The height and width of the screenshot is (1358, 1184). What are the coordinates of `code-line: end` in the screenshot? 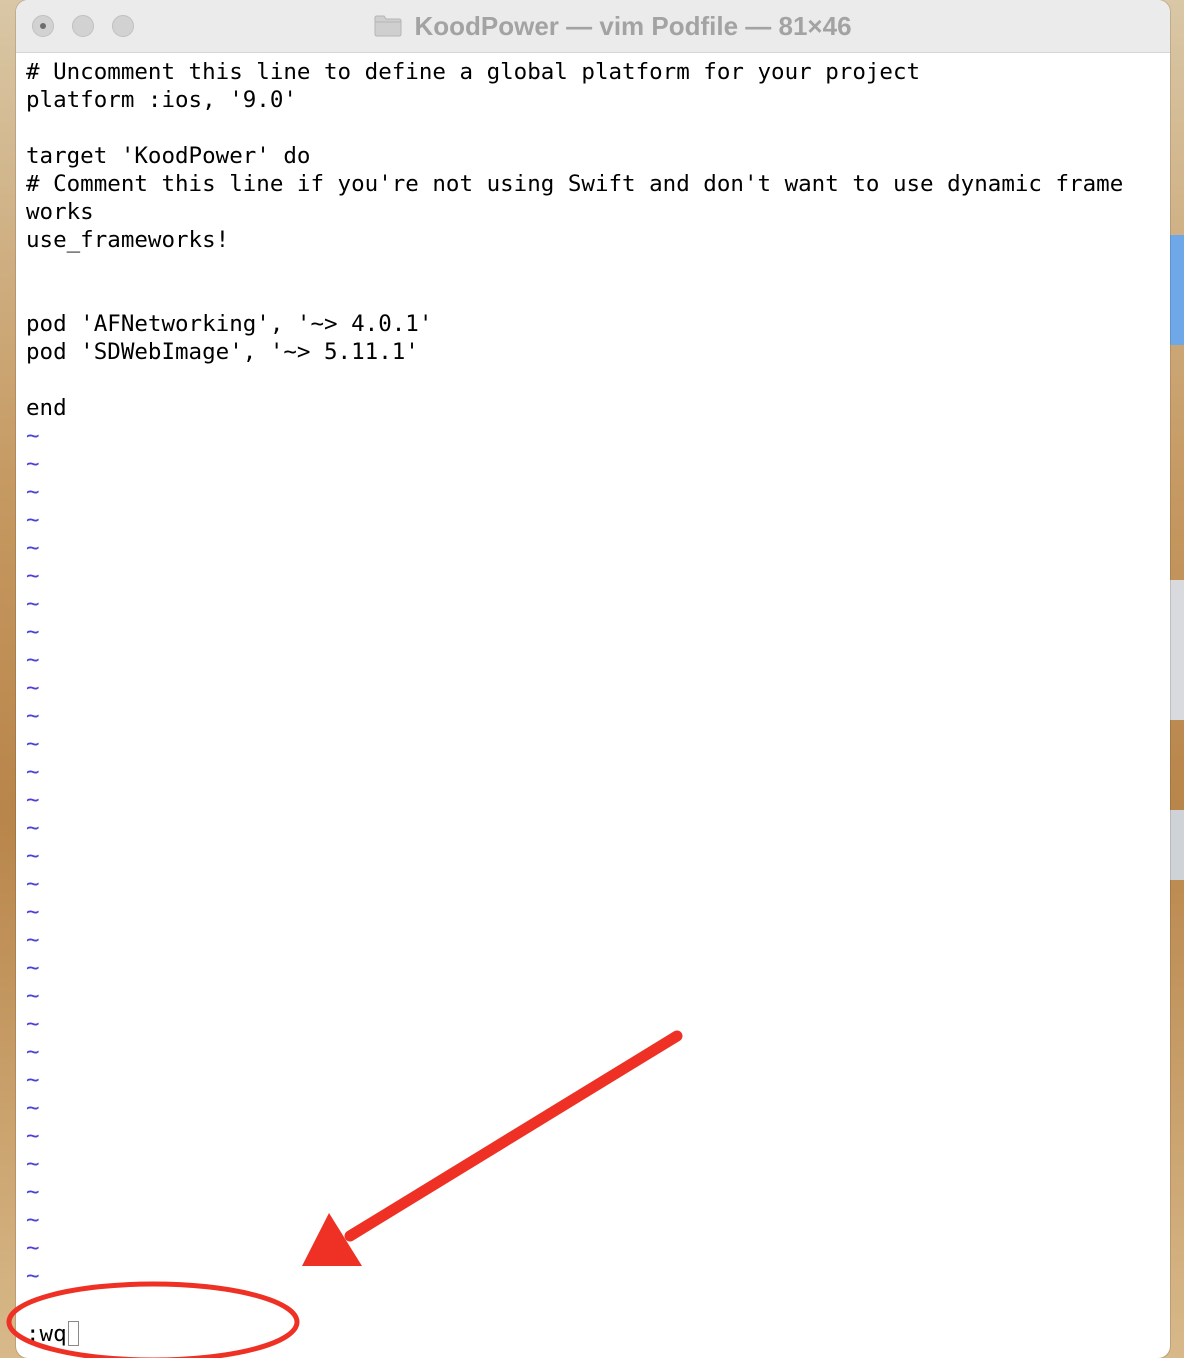 It's located at (46, 408).